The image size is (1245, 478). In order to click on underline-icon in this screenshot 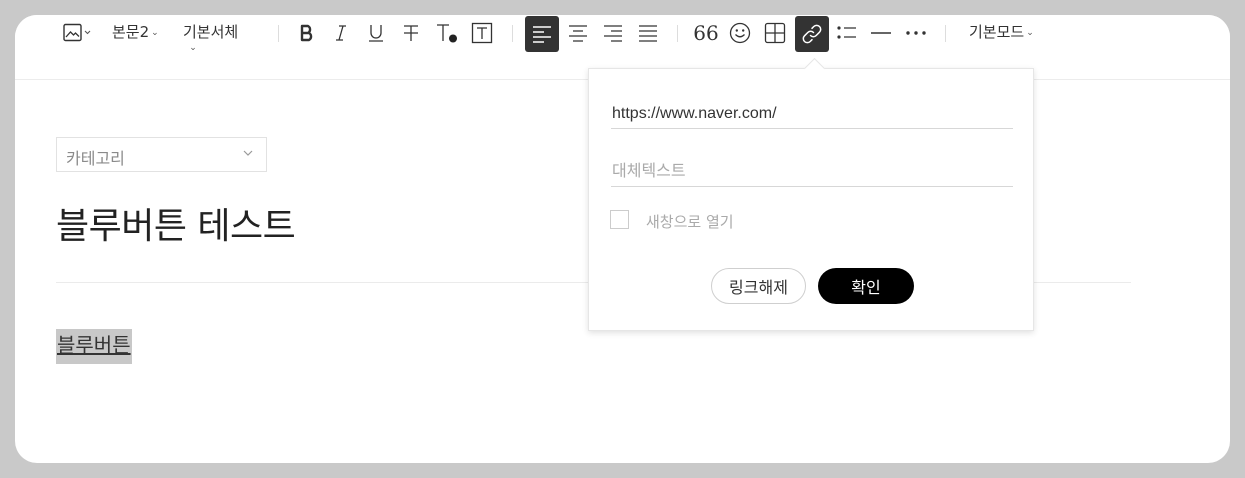, I will do `click(376, 33)`.